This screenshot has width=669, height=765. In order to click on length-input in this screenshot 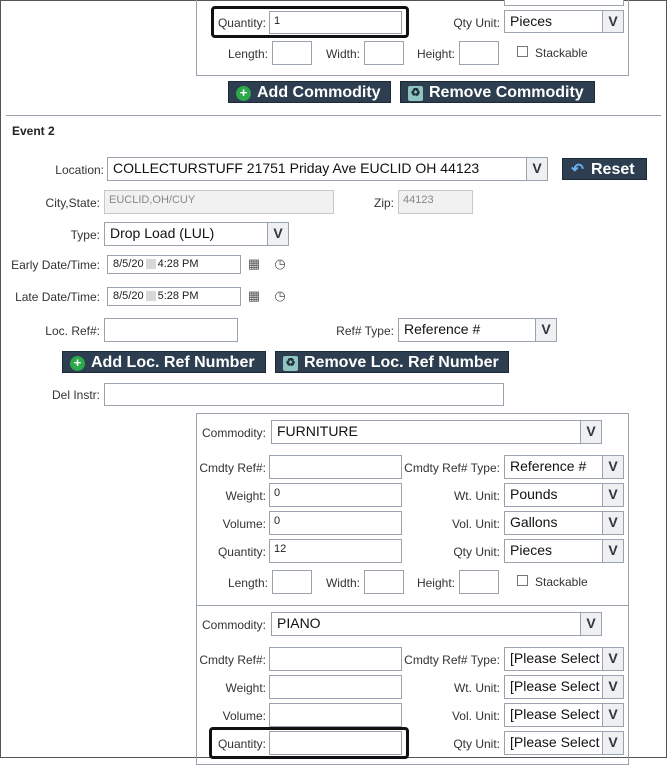, I will do `click(292, 582)`.